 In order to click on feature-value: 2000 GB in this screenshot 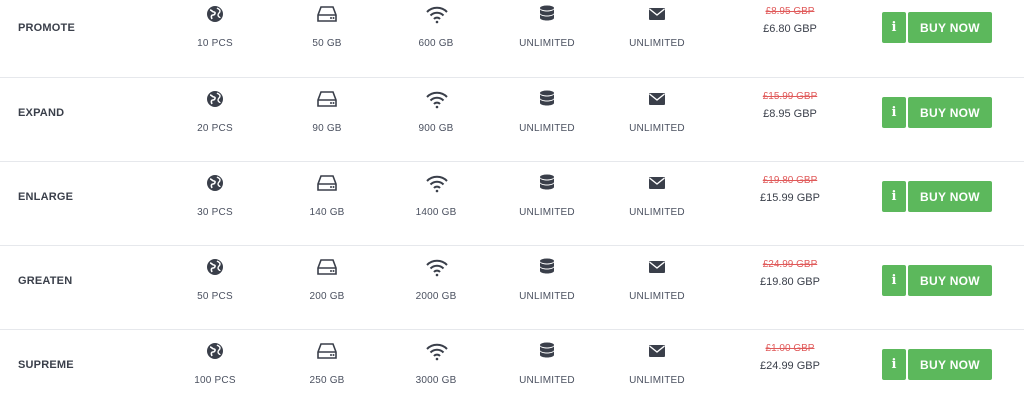, I will do `click(436, 296)`.